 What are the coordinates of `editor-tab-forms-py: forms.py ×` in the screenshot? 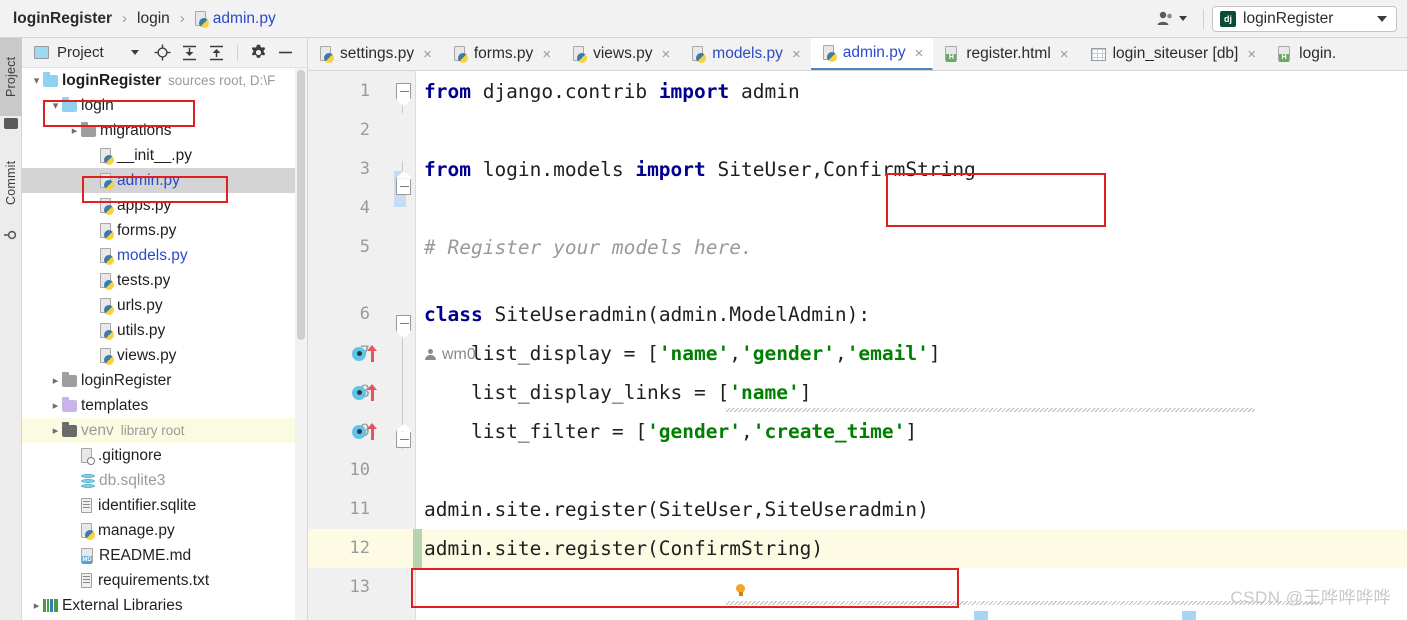 It's located at (501, 54).